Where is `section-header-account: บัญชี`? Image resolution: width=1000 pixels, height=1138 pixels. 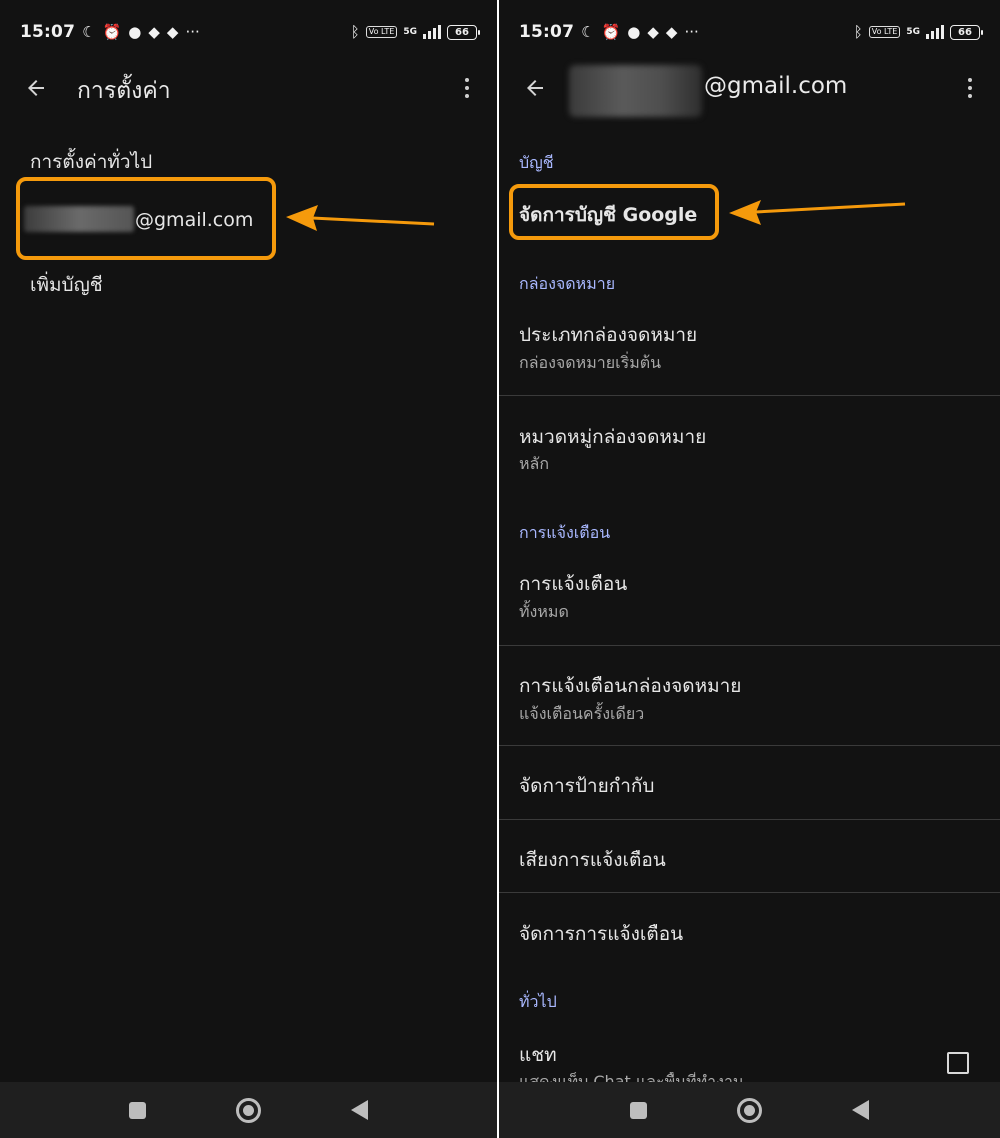
section-header-account: บัญชี is located at coordinates (536, 162).